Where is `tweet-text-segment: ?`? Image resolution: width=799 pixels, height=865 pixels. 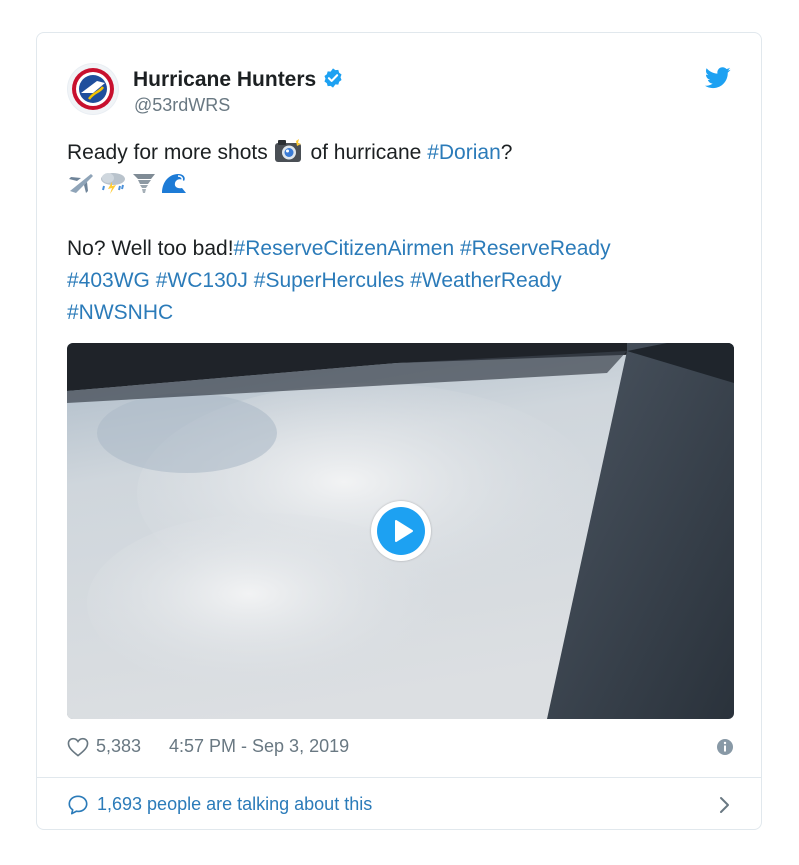
tweet-text-segment: ? is located at coordinates (506, 152).